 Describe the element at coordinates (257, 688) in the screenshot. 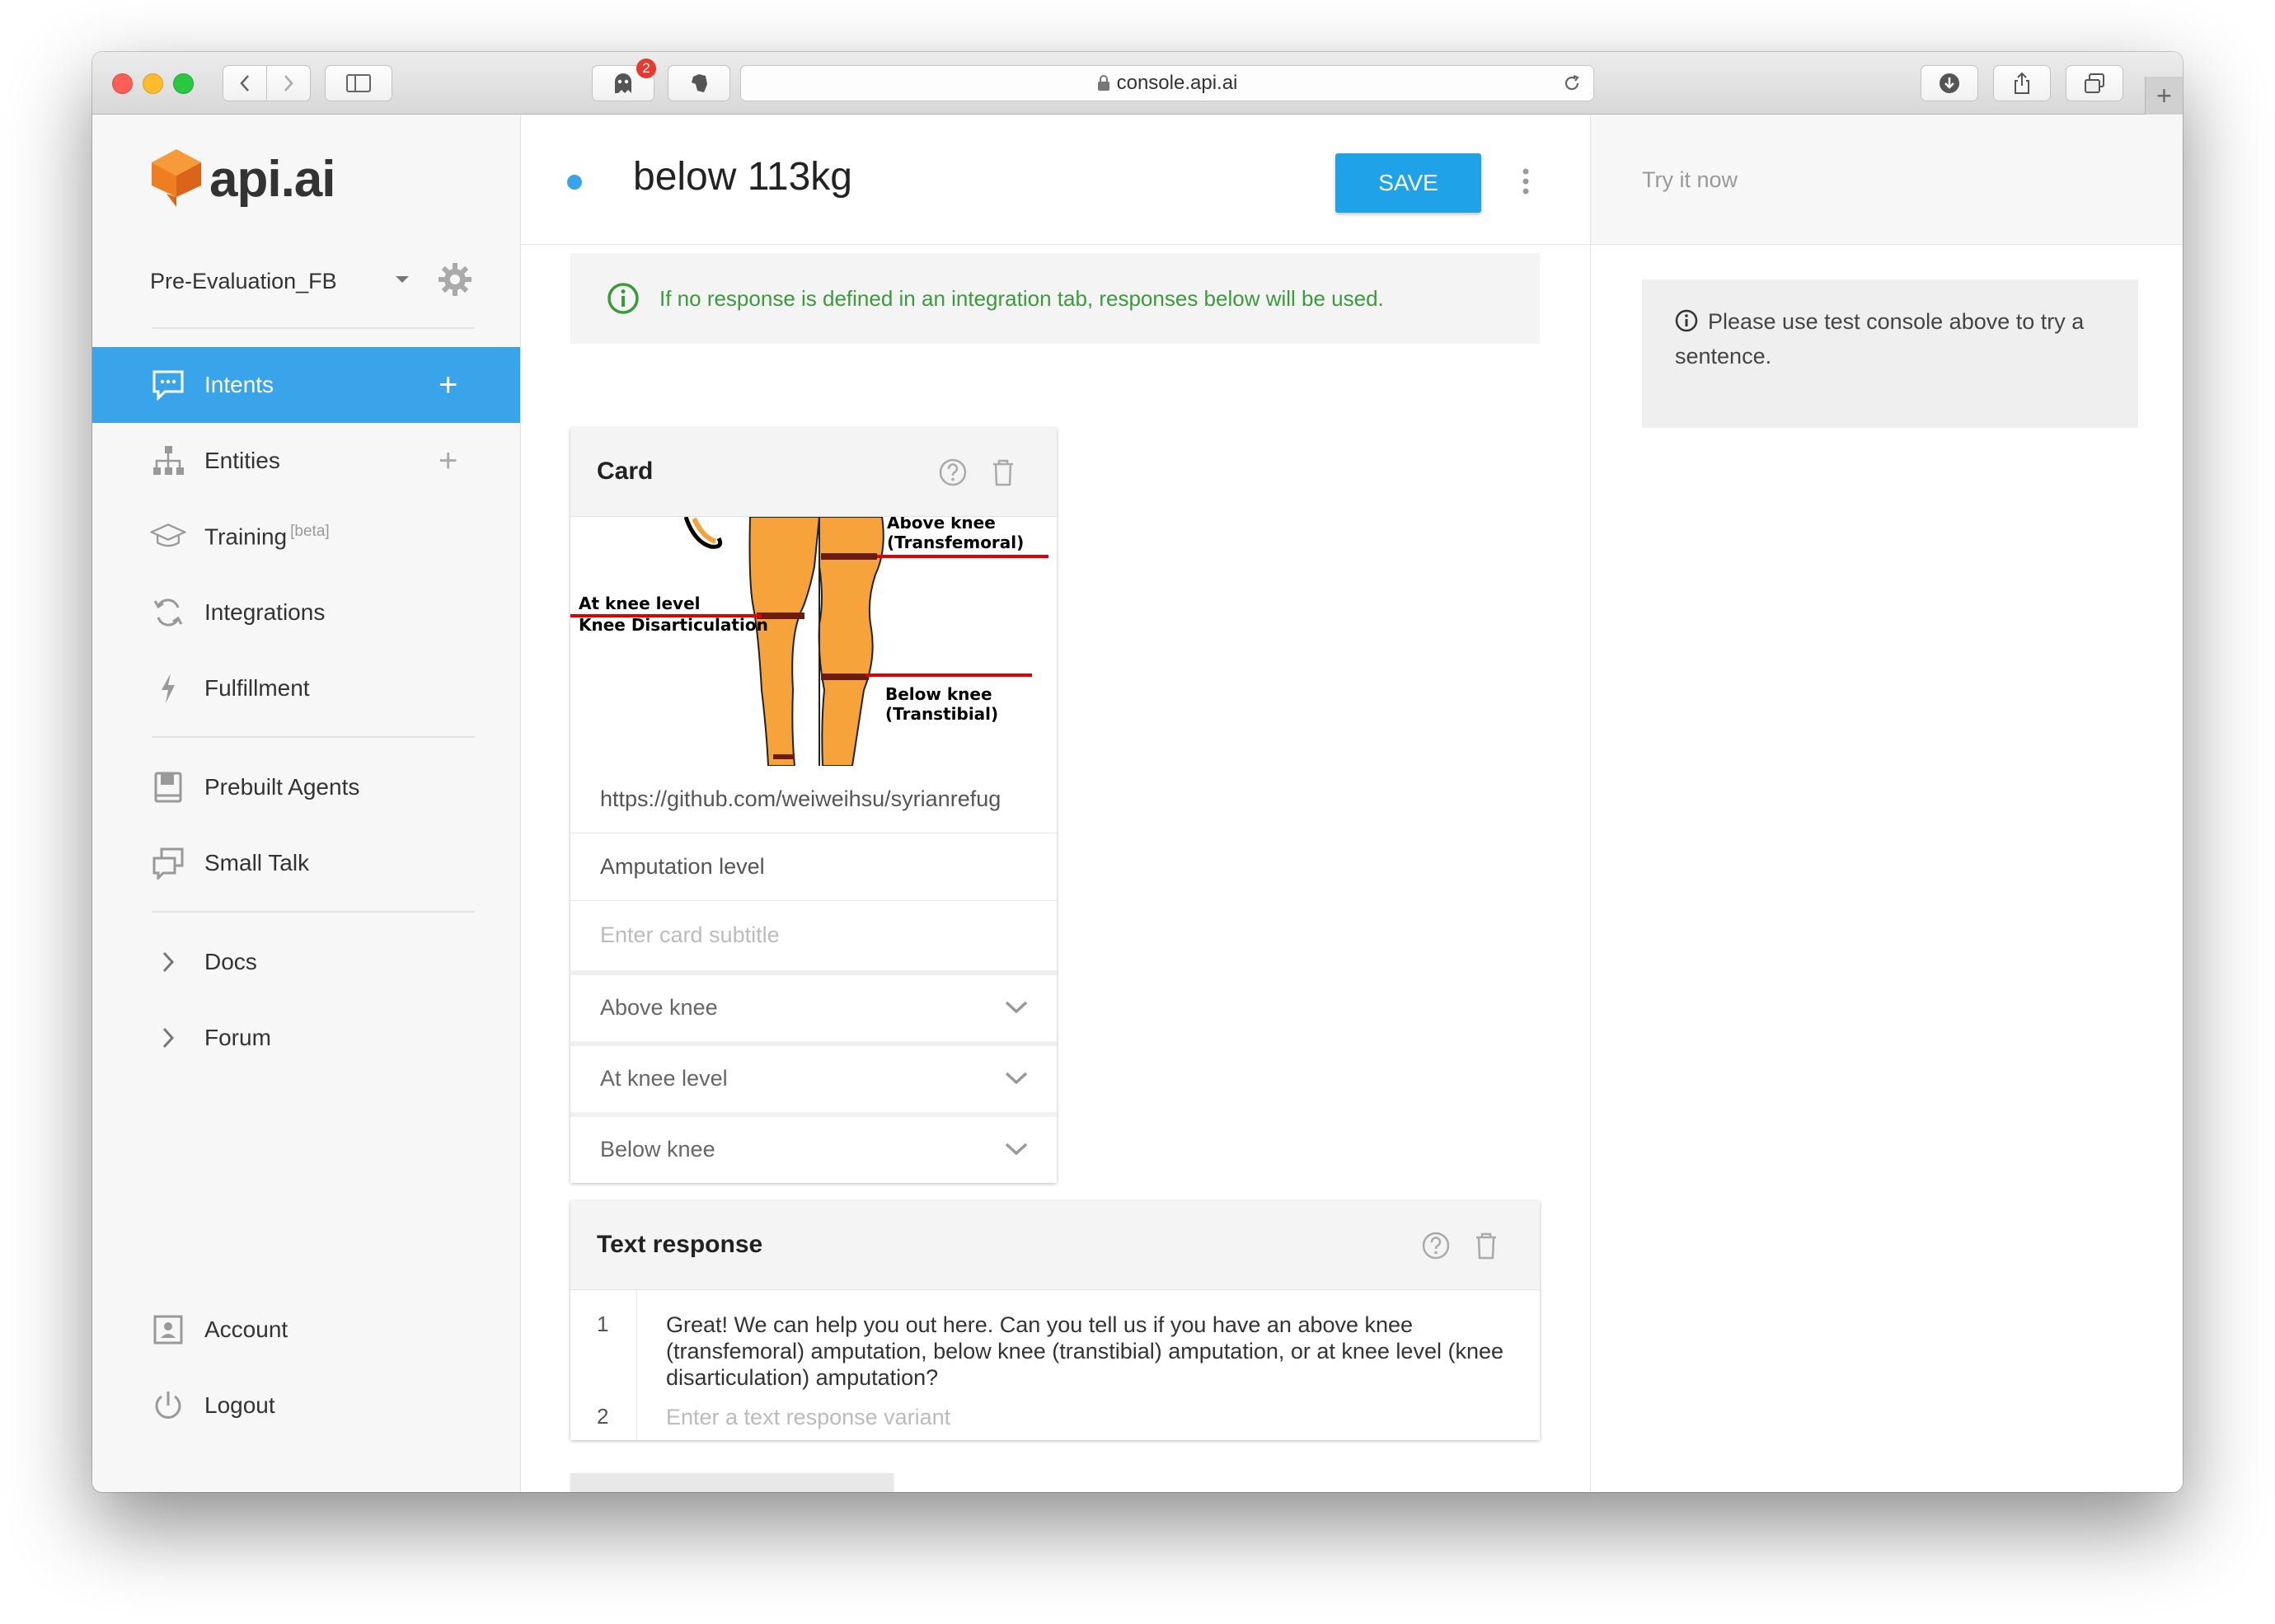

I see `sidebar-item-label: Fulfillment` at that location.